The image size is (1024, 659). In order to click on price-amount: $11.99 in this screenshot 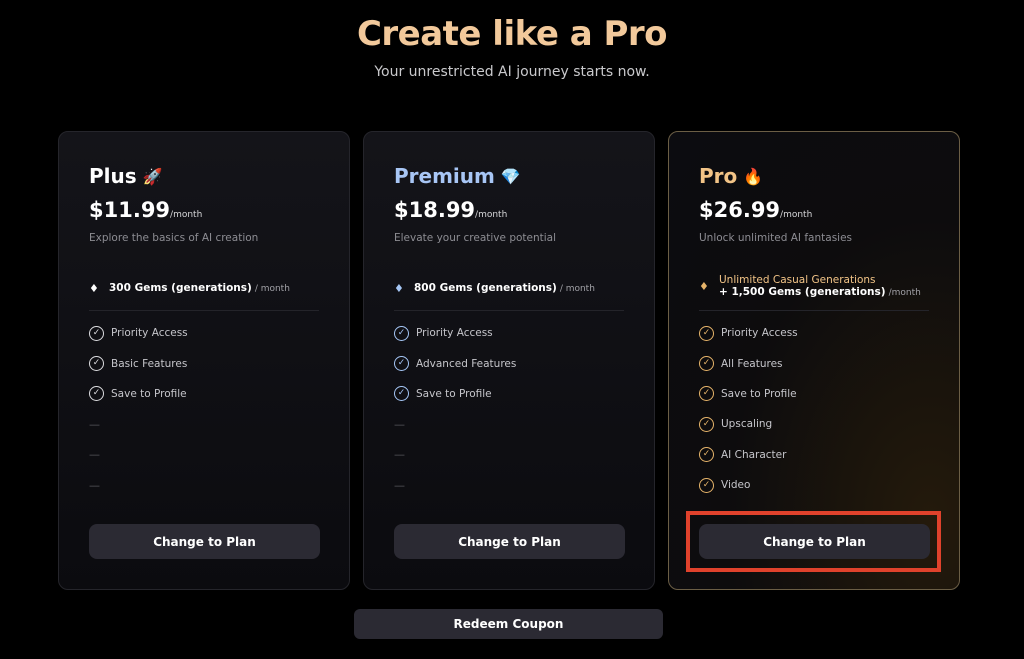, I will do `click(130, 210)`.